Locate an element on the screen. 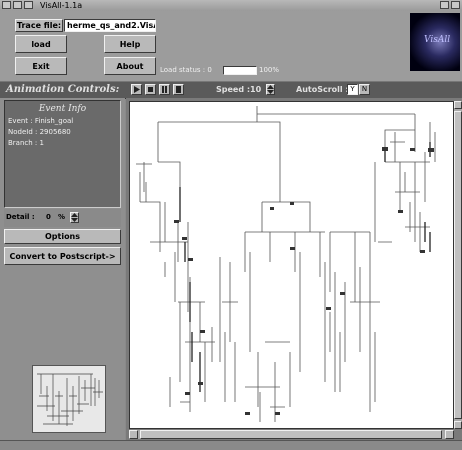  close-icon is located at coordinates (455, 5).